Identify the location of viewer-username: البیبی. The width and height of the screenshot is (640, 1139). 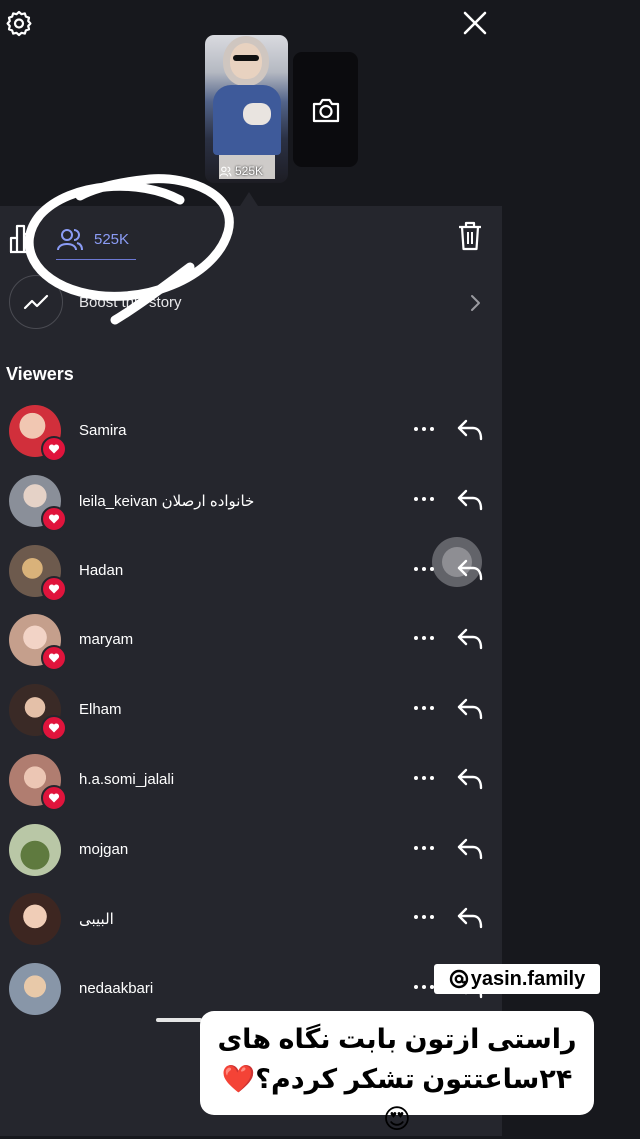
(96, 919).